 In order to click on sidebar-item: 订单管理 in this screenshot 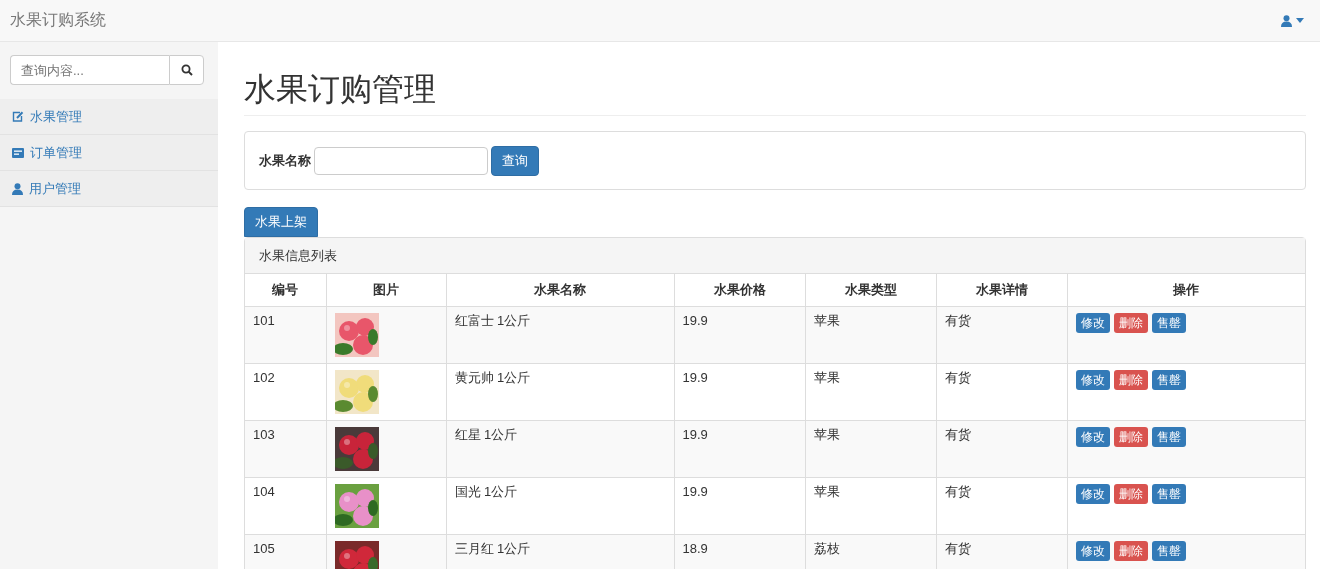, I will do `click(109, 153)`.